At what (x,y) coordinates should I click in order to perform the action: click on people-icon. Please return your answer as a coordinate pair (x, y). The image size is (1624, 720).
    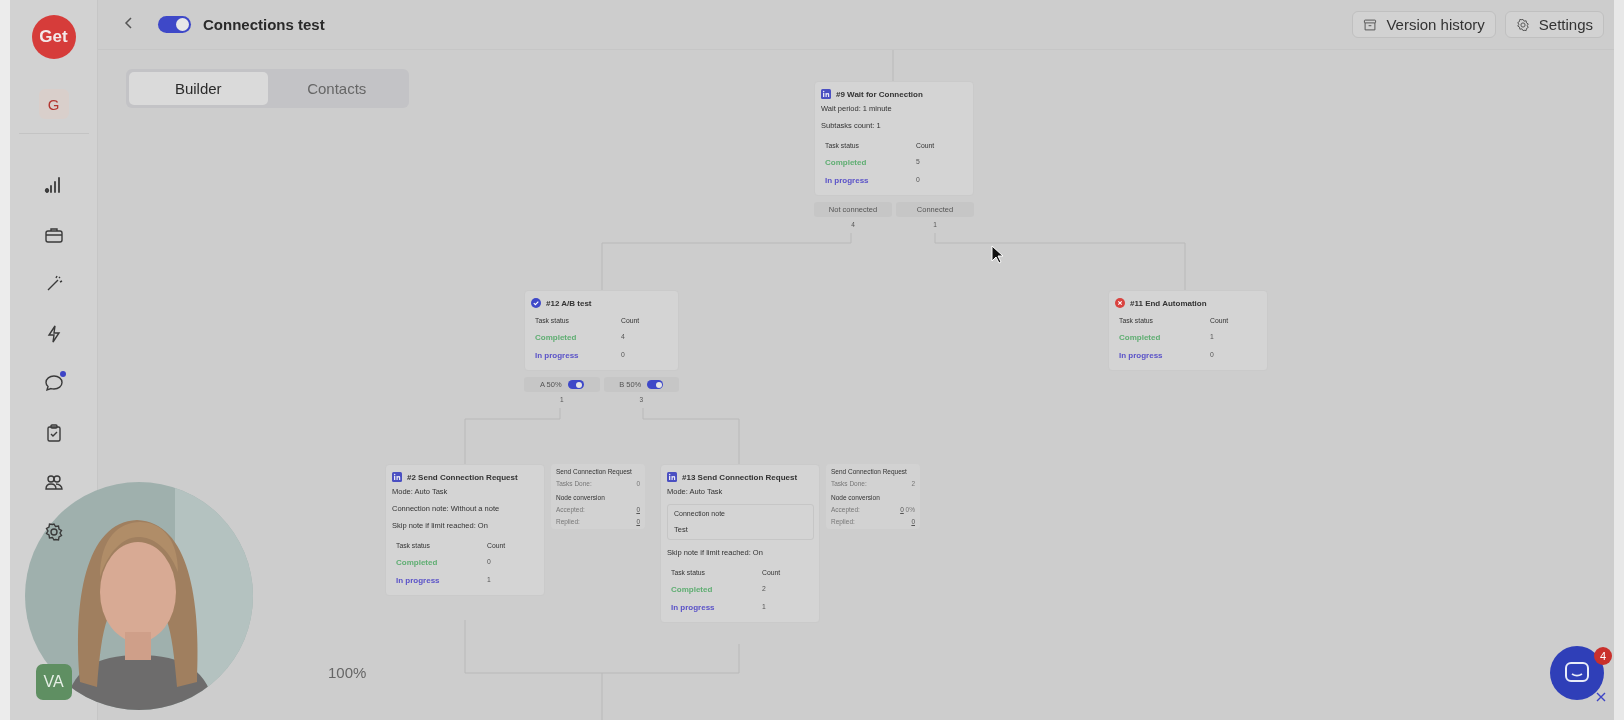
    Looking at the image, I should click on (53, 482).